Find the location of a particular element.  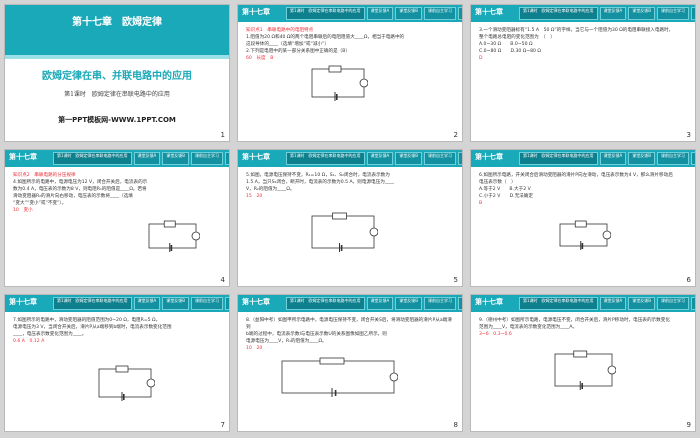

question-line: V，R₂的阻值为____Ω。 is located at coordinates (270, 189).